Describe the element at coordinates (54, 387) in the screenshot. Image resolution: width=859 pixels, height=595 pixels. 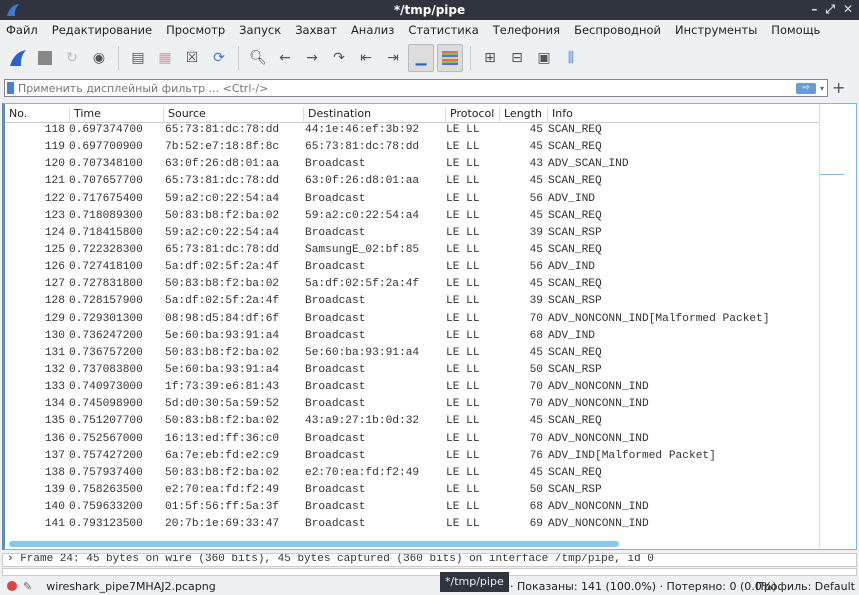
I see `packet-no: 133` at that location.